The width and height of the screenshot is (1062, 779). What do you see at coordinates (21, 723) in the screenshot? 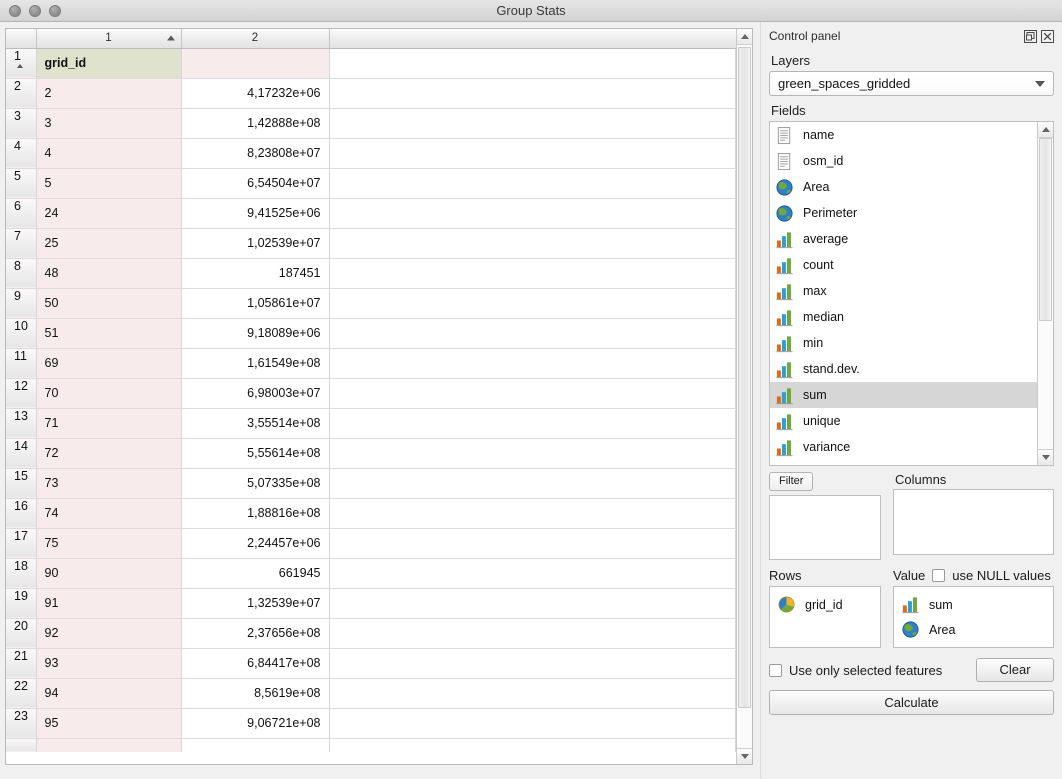
I see `row-header: 23` at bounding box center [21, 723].